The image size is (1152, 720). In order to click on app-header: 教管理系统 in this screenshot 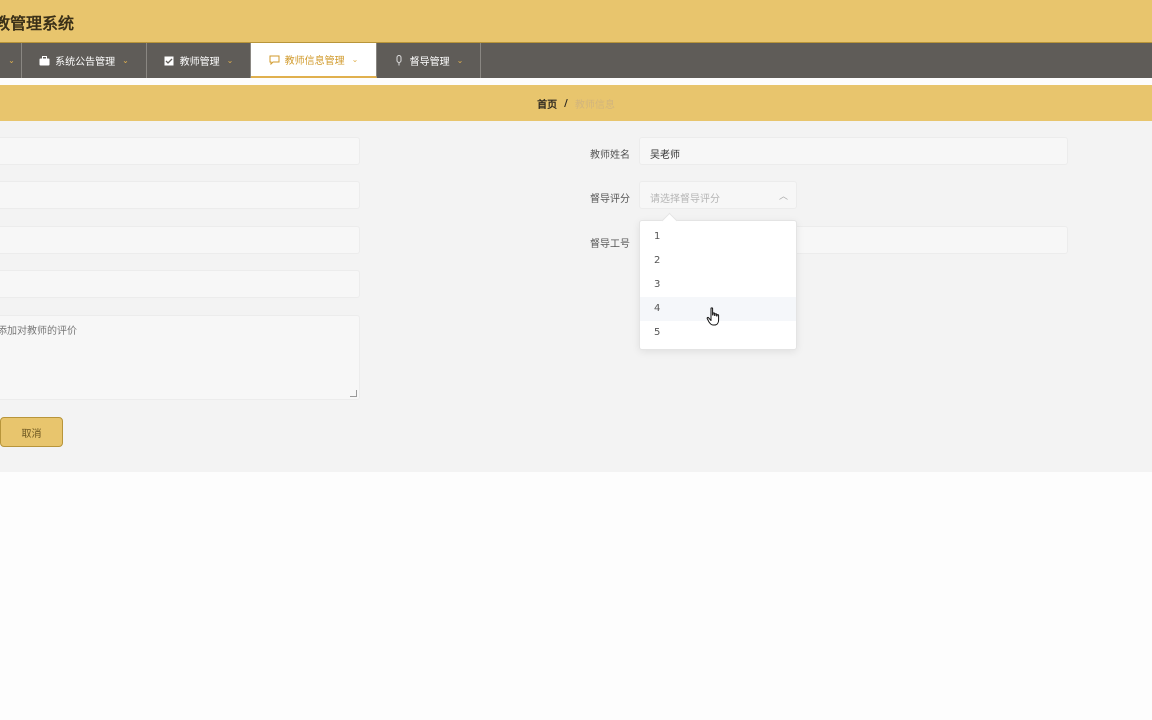, I will do `click(576, 21)`.